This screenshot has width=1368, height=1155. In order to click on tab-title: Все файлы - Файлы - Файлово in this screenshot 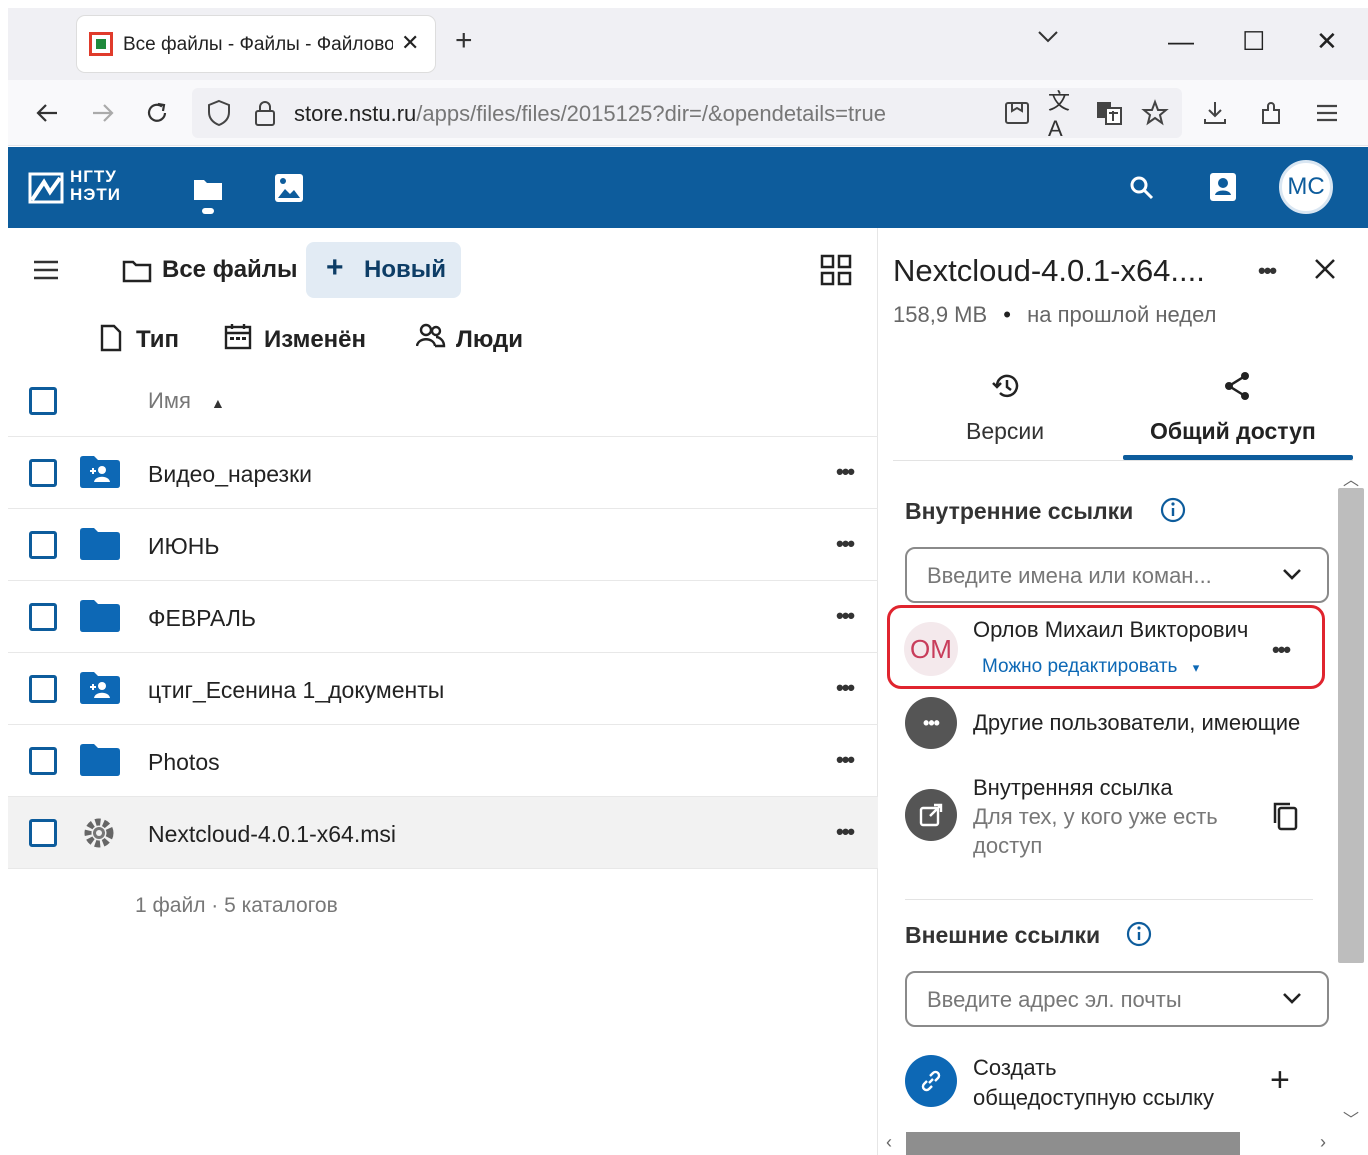, I will do `click(258, 44)`.